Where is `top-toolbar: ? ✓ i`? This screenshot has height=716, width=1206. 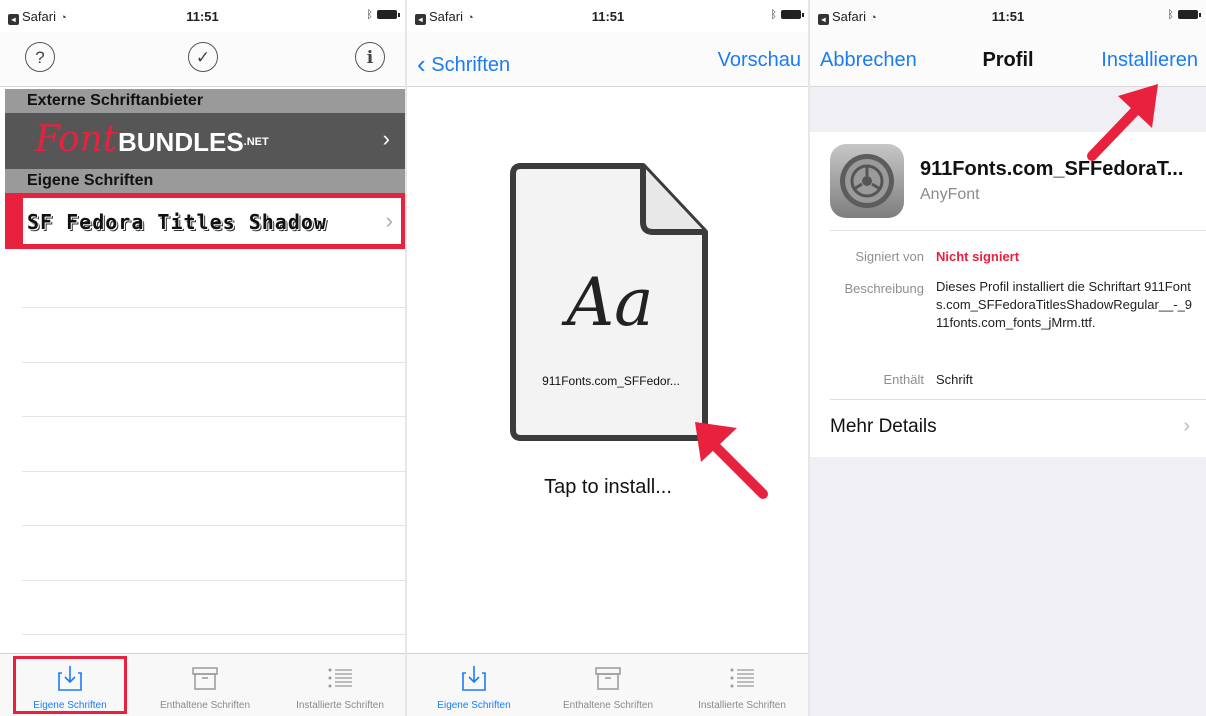 top-toolbar: ? ✓ i is located at coordinates (202, 59).